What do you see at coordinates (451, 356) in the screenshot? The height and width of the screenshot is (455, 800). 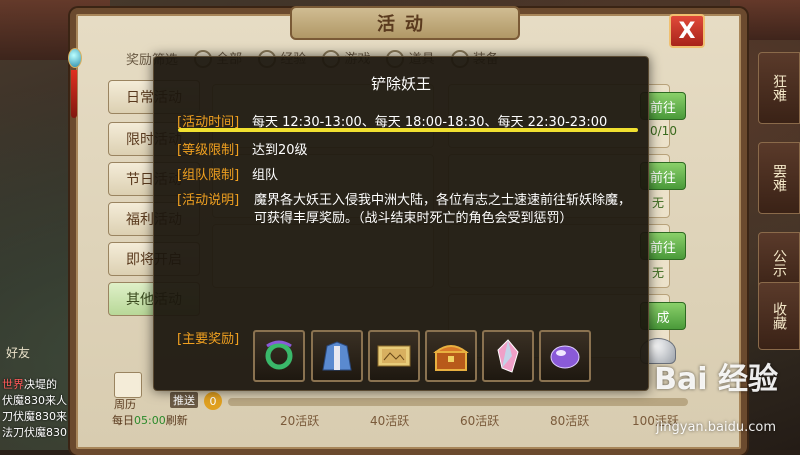 I see `treasure-chest-icon` at bounding box center [451, 356].